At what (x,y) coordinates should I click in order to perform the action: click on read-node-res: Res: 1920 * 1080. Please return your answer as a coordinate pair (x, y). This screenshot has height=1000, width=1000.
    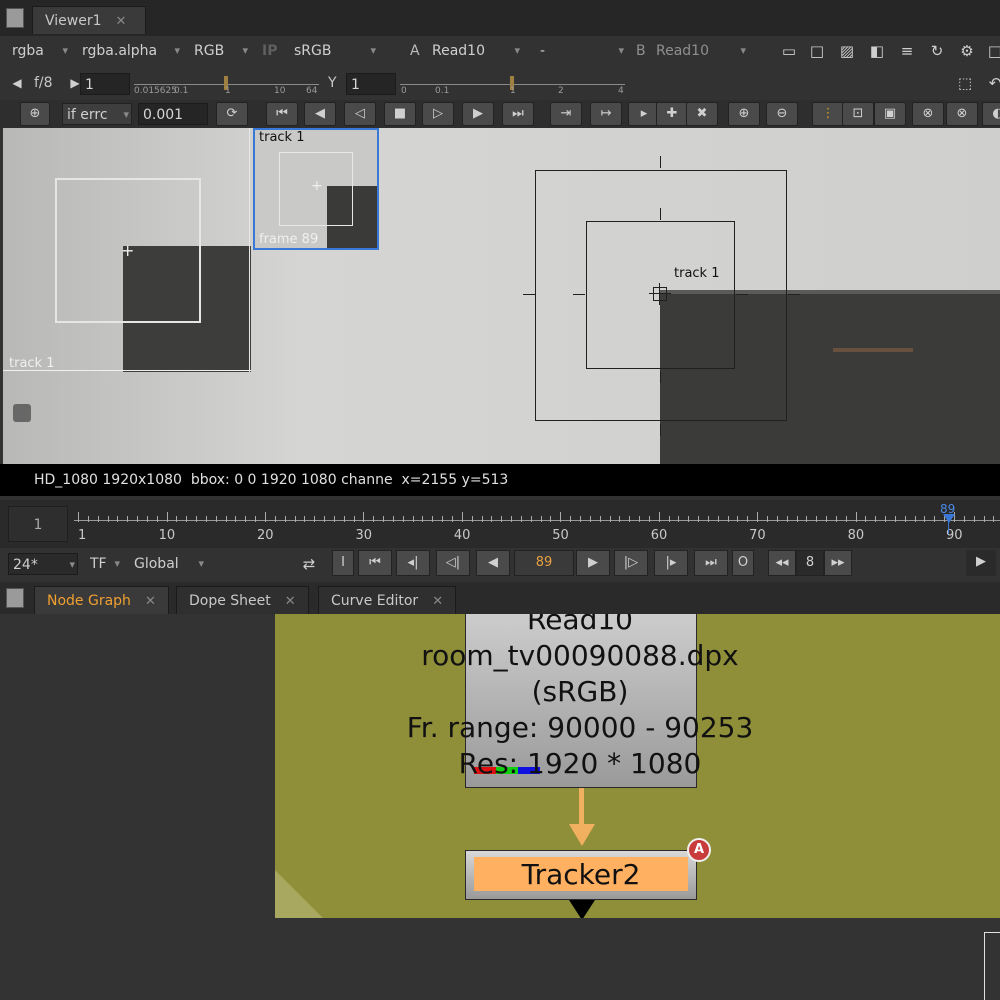
    Looking at the image, I should click on (580, 763).